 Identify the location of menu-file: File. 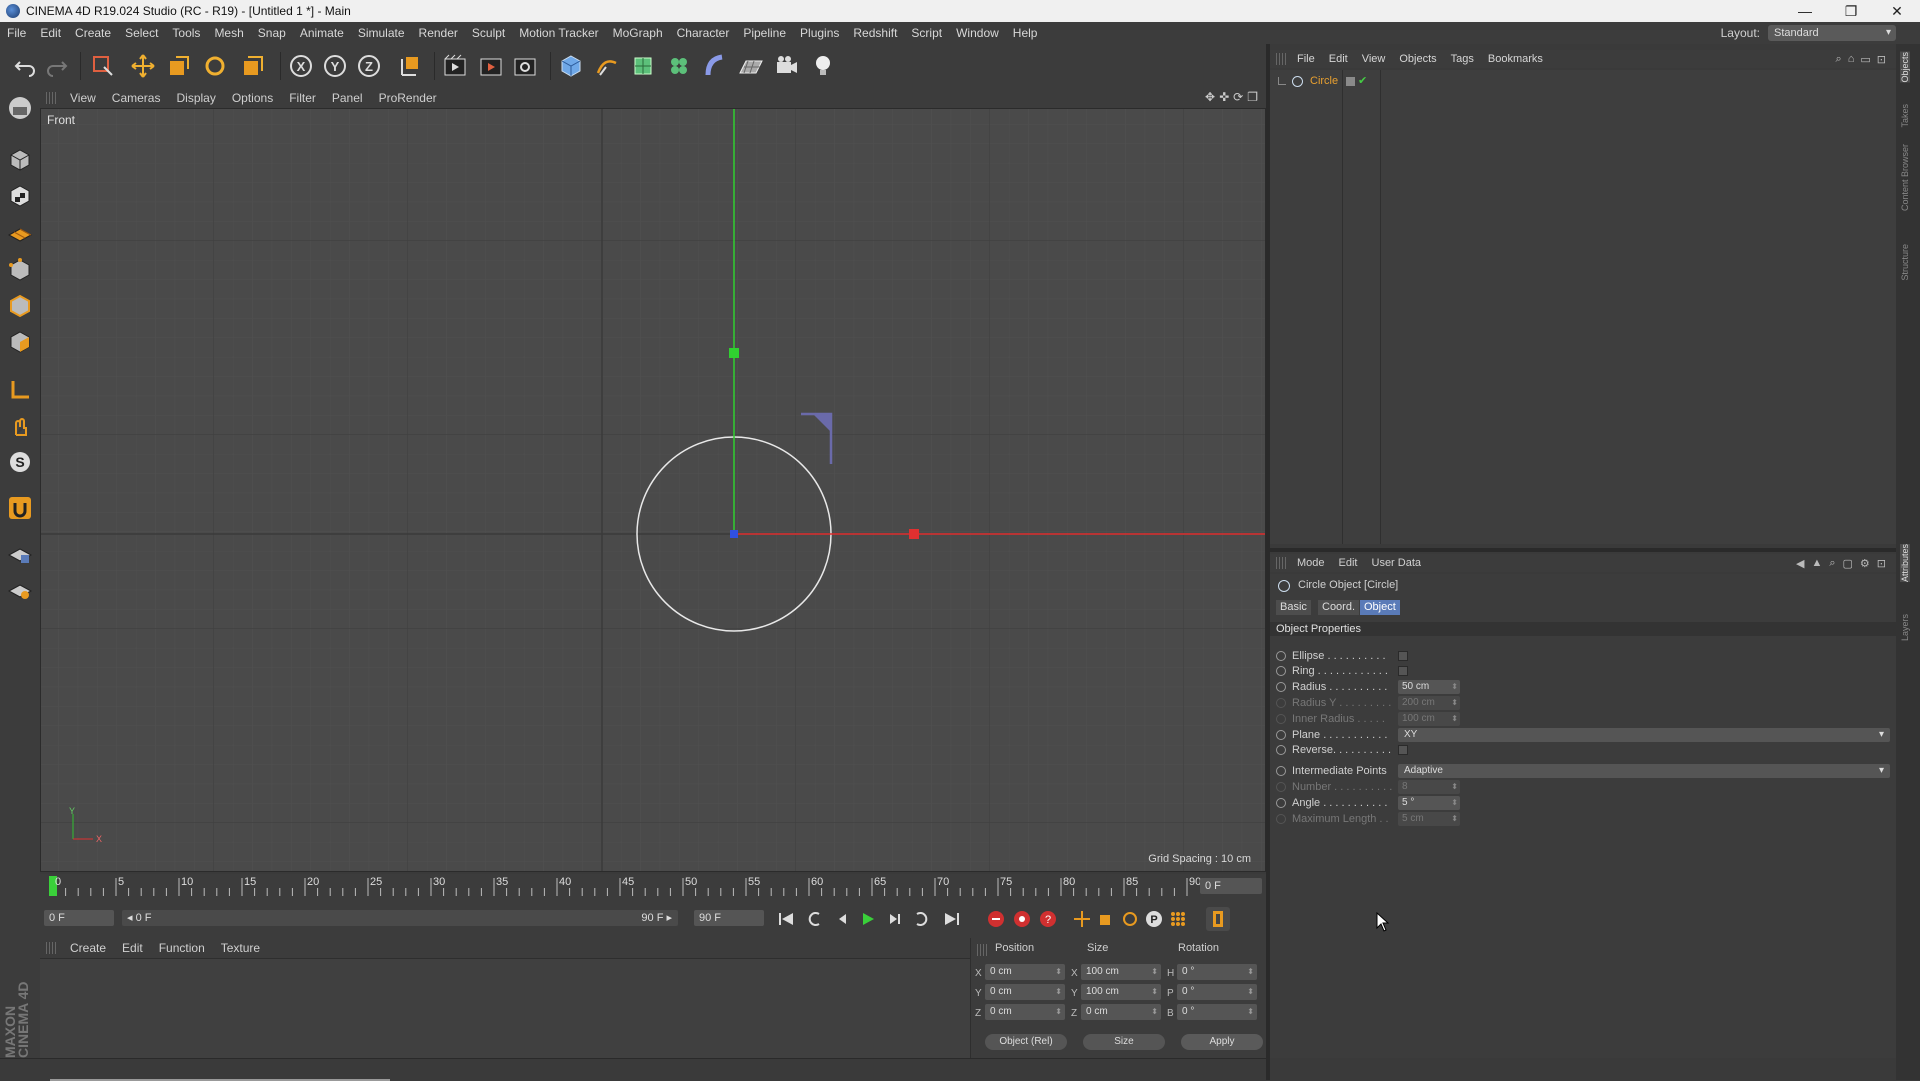
(16, 33).